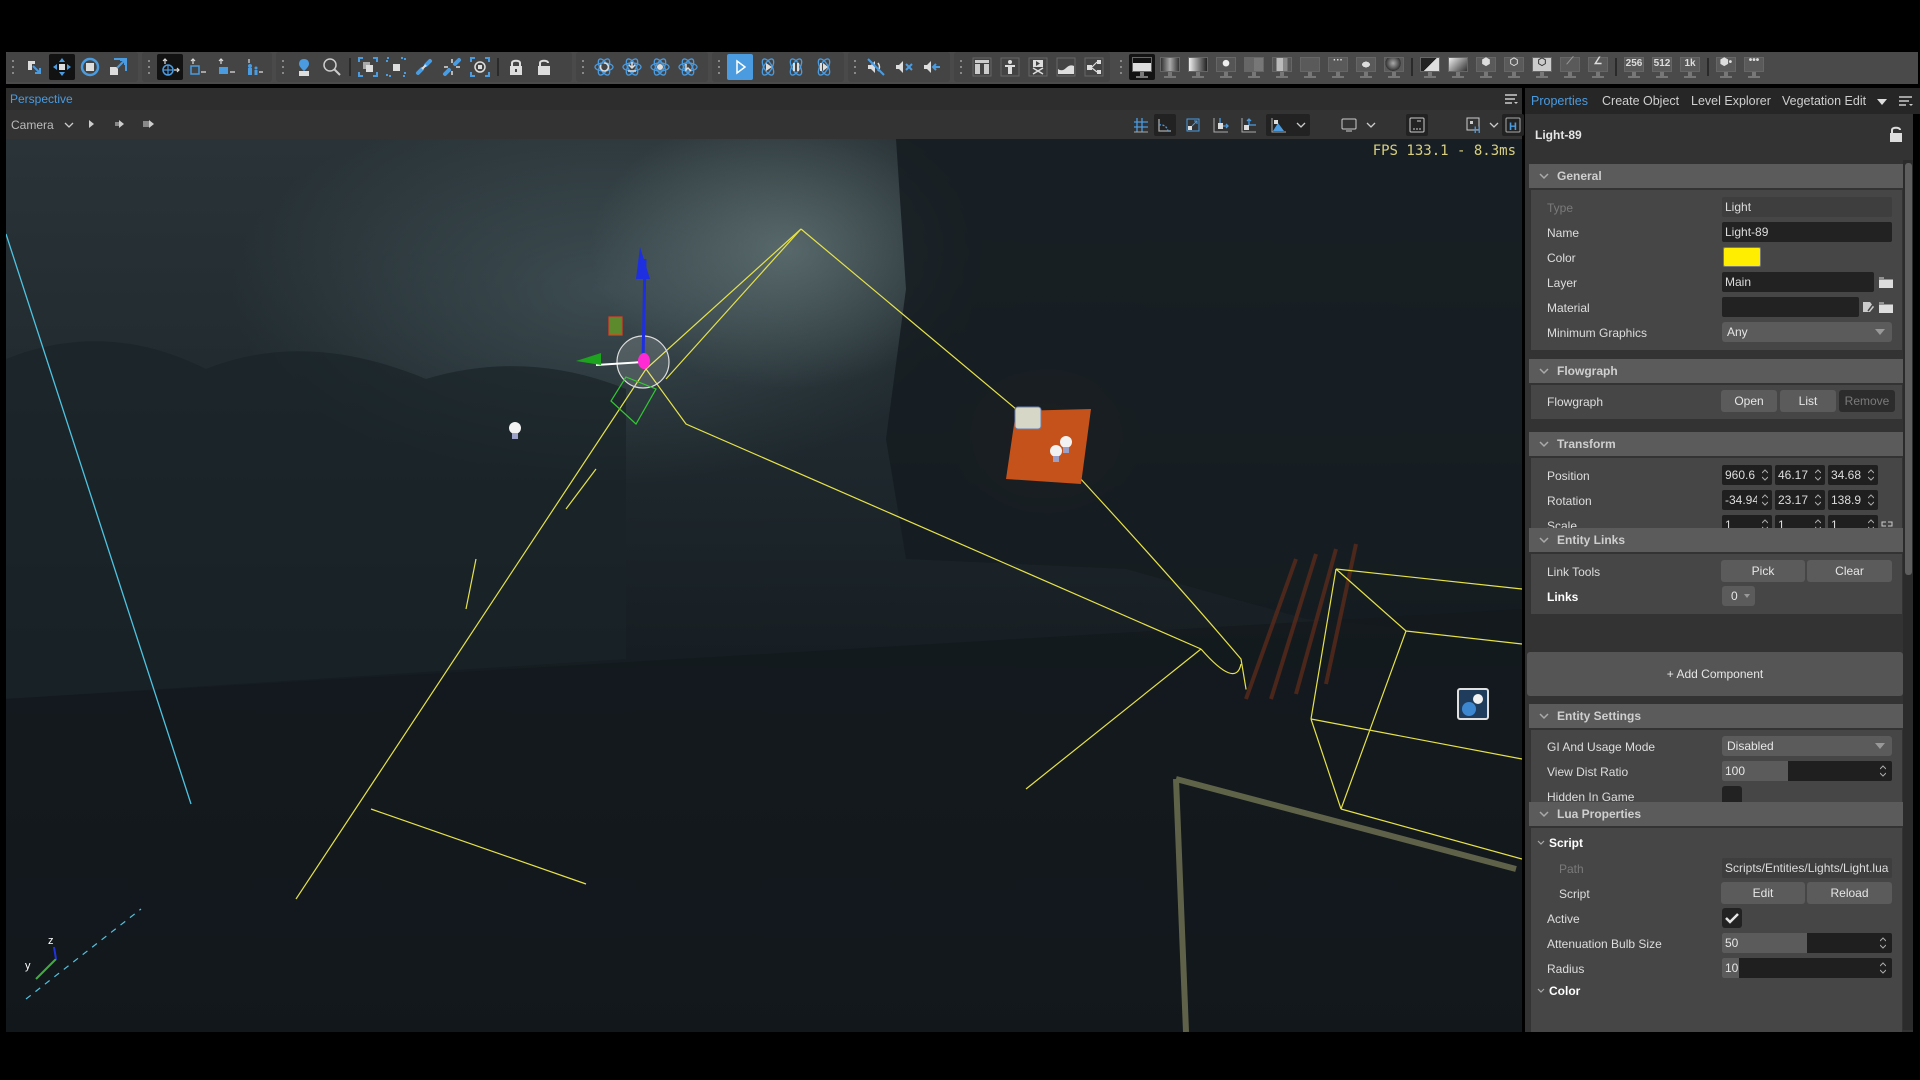 This screenshot has height=1080, width=1920. I want to click on tab-overflow-icon, so click(1882, 102).